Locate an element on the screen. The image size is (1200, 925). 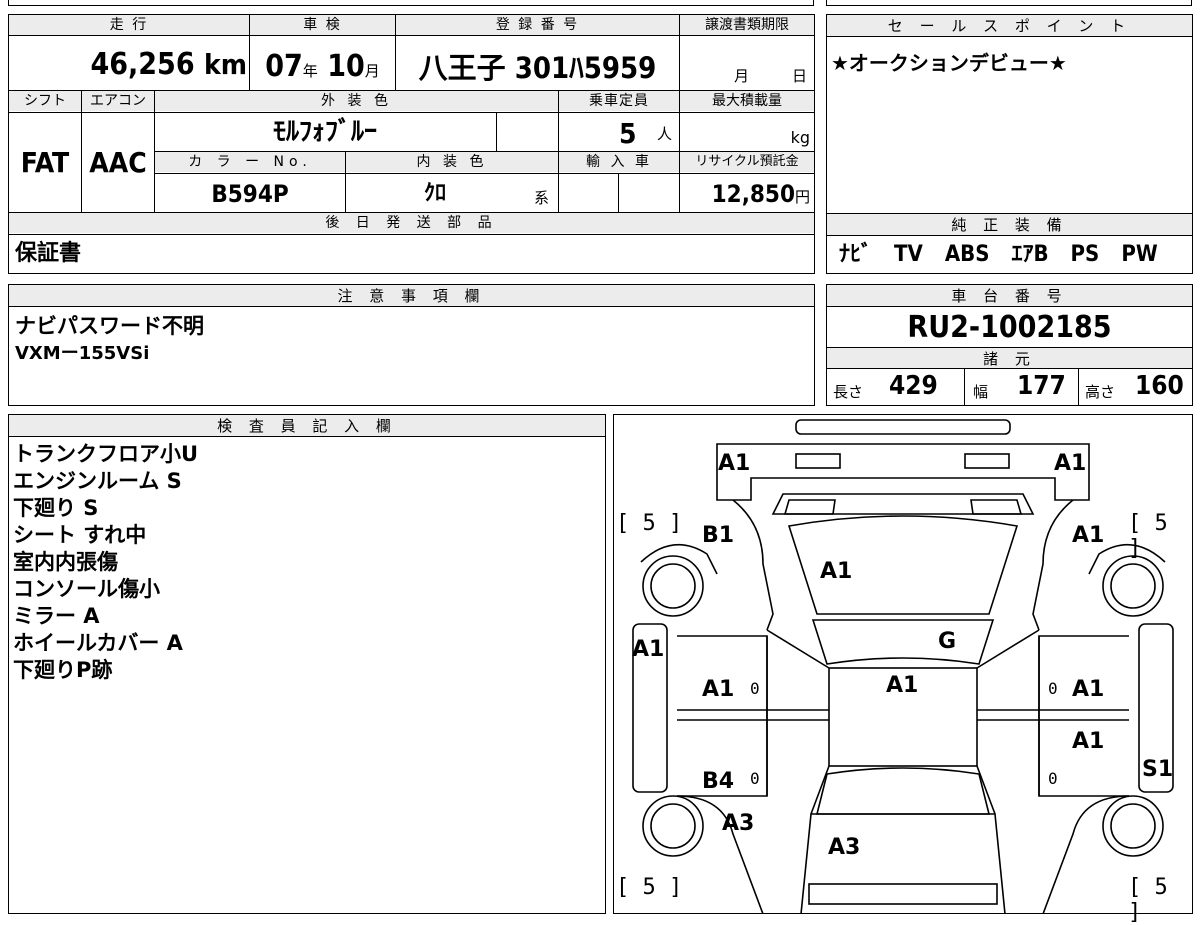
mark-quarter-left: A3 is located at coordinates (738, 823).